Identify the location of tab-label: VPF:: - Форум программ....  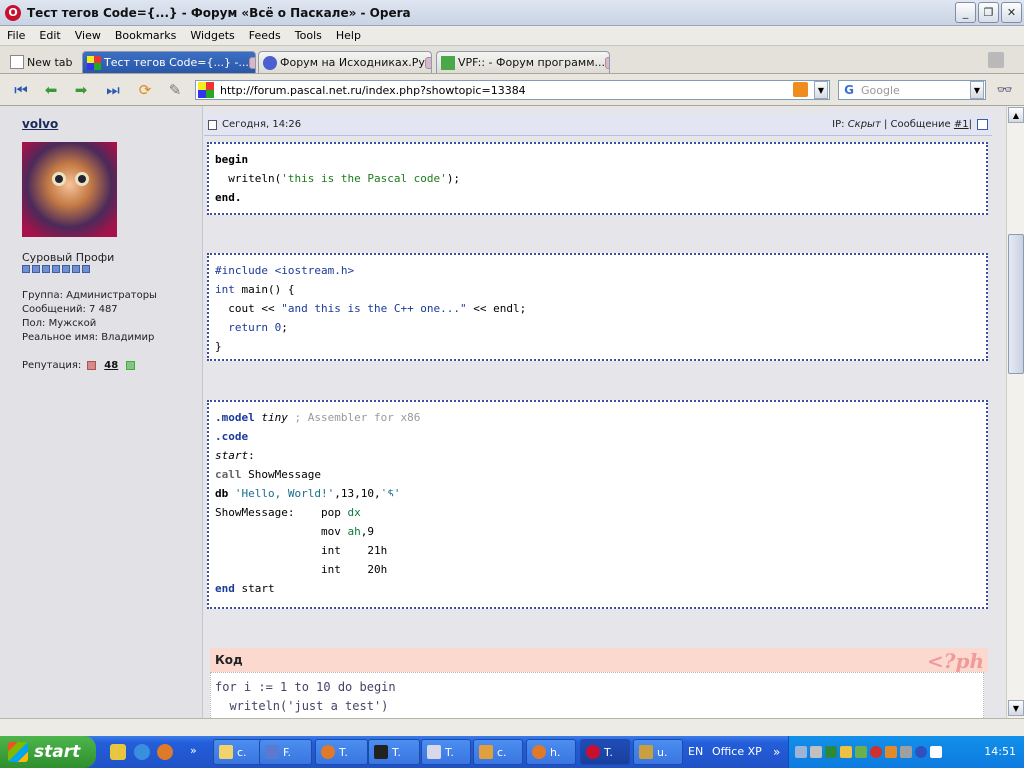
(531, 62).